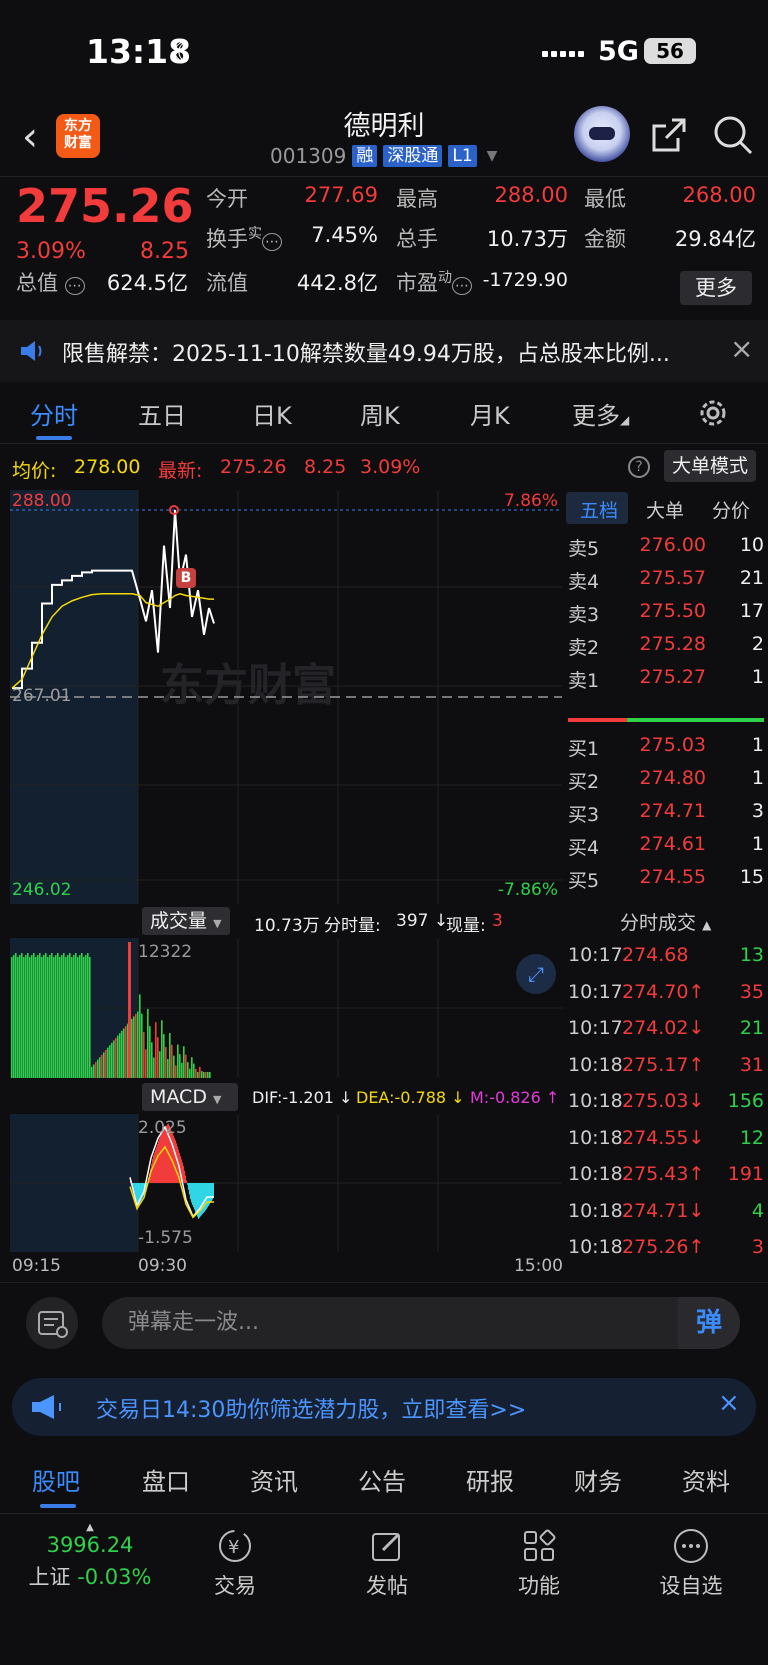 The image size is (768, 1665). Describe the element at coordinates (56, 1479) in the screenshot. I see `tab-forum: 股吧` at that location.